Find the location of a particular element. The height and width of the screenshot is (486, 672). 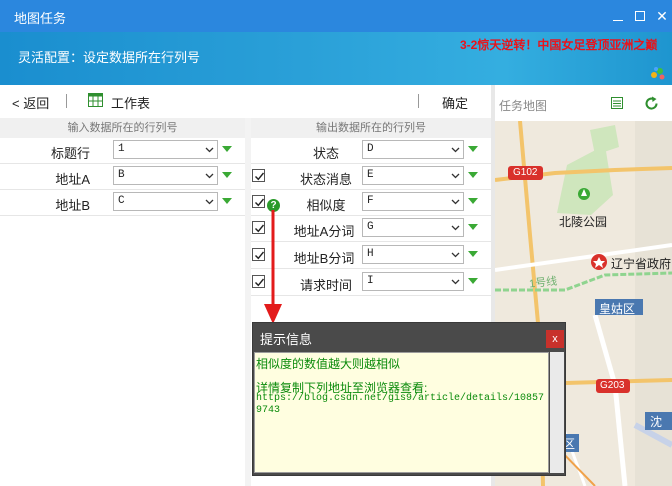

status-msg-select: E is located at coordinates (413, 175).